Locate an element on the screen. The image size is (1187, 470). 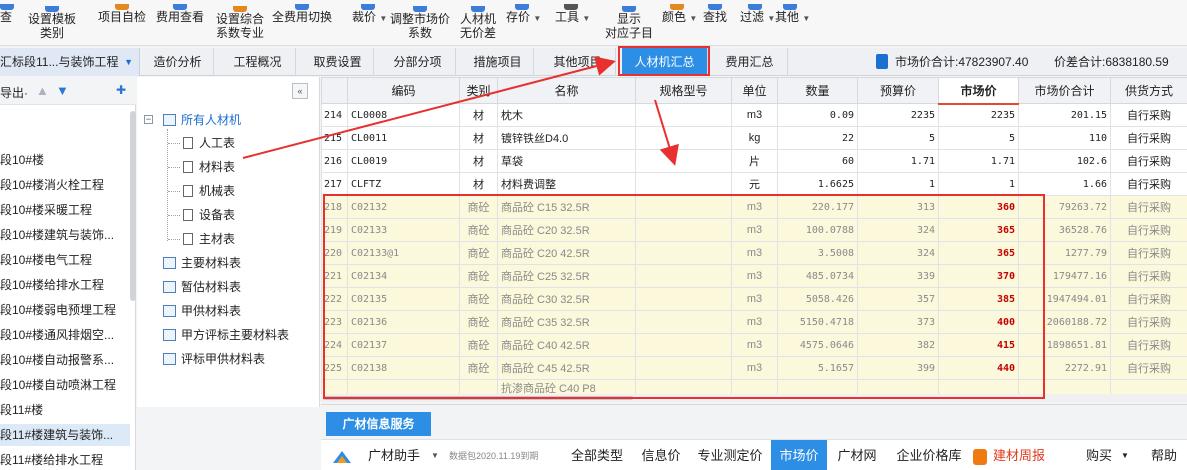
category-item: 人工表 is located at coordinates (209, 143).